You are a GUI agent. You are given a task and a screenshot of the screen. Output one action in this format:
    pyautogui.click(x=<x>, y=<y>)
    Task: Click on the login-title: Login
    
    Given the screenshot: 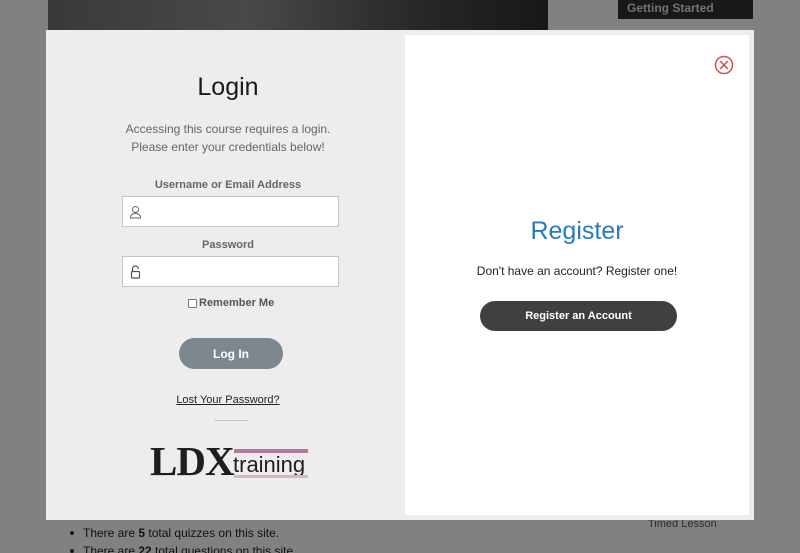 What is the action you would take?
    pyautogui.click(x=228, y=87)
    